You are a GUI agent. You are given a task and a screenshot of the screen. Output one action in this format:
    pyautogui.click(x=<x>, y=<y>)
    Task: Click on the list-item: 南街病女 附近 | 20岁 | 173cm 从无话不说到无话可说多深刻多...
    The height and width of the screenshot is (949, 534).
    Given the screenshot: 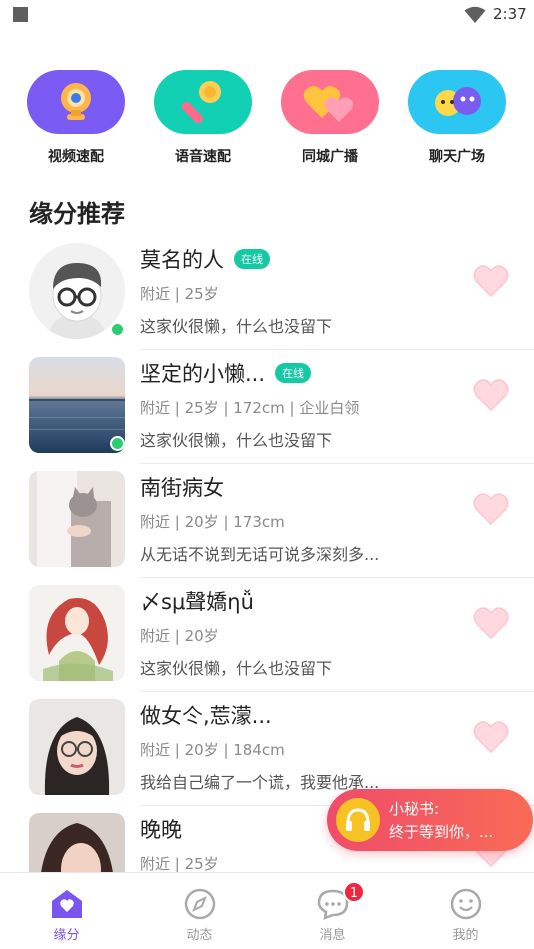 What is the action you would take?
    pyautogui.click(x=267, y=521)
    